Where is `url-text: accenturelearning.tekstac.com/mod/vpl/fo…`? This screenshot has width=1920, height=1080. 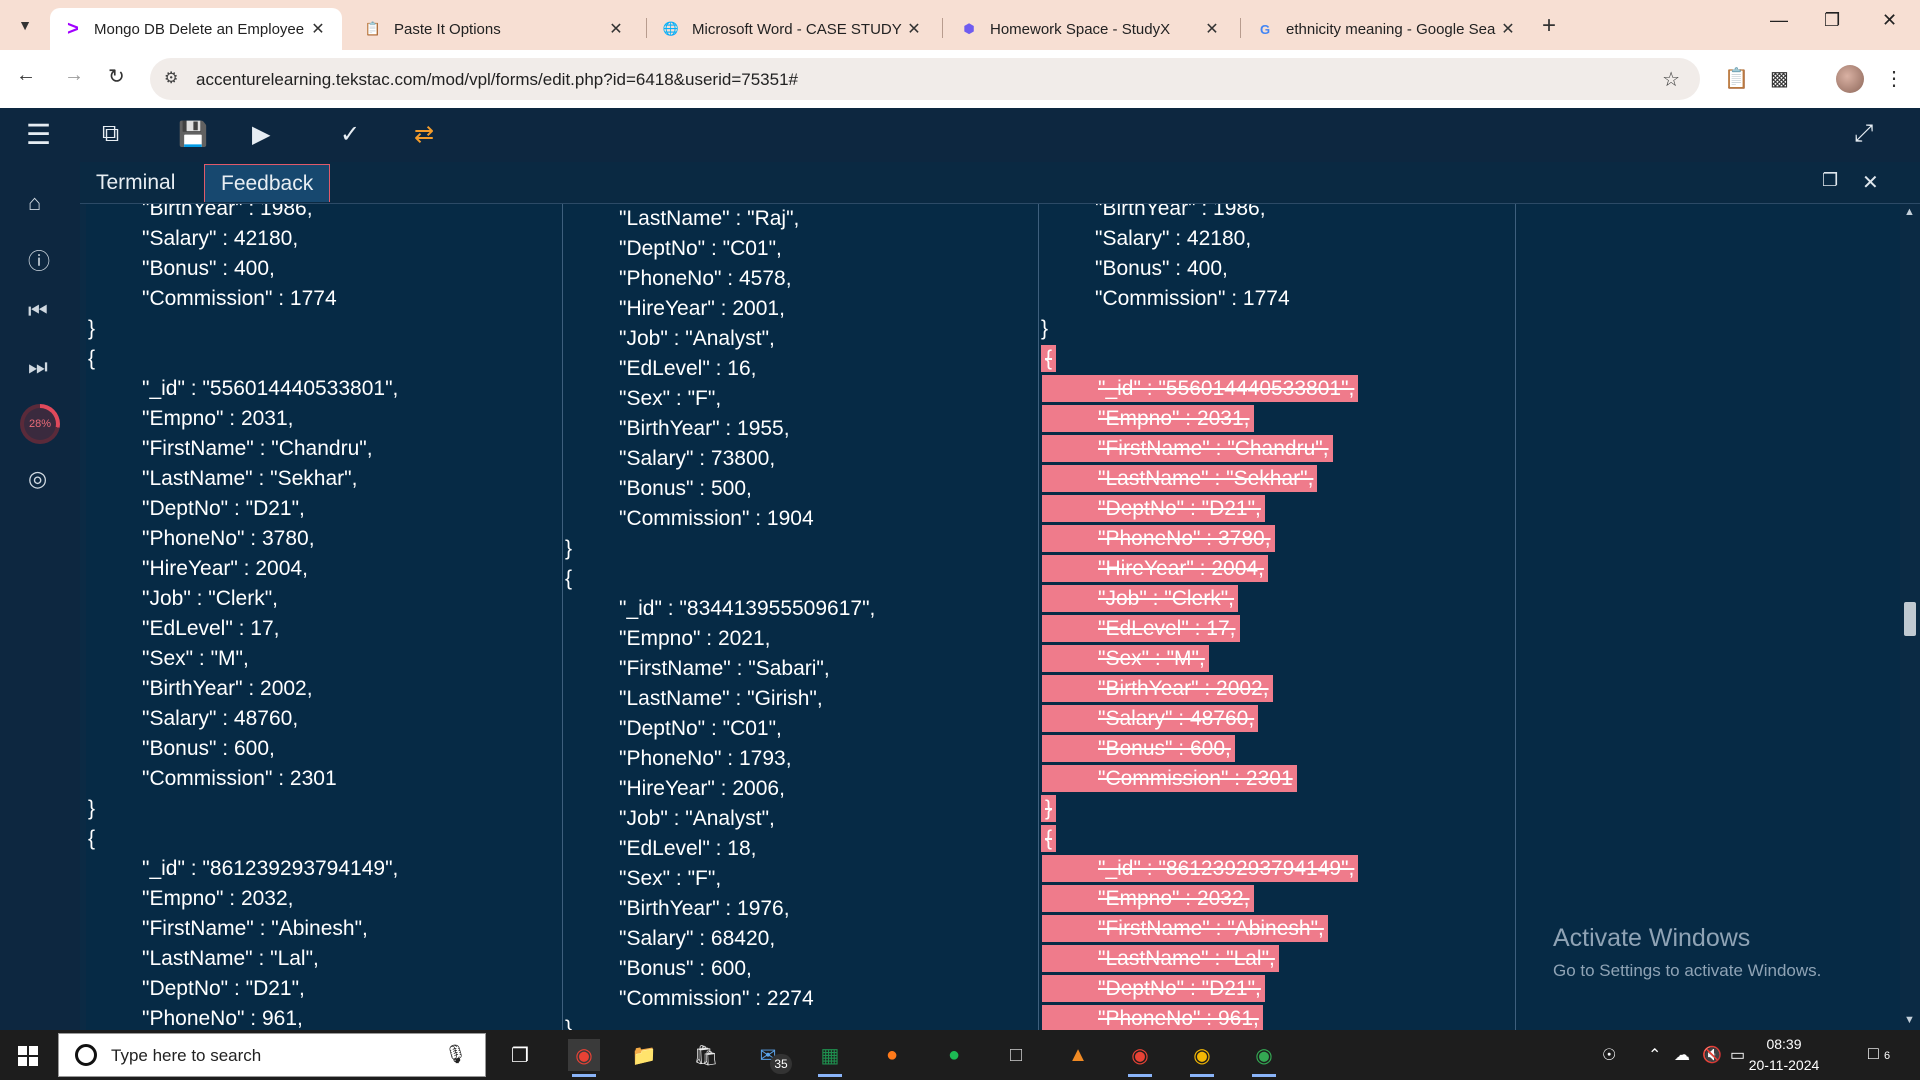
url-text: accenturelearning.tekstac.com/mod/vpl/fo… is located at coordinates (497, 80).